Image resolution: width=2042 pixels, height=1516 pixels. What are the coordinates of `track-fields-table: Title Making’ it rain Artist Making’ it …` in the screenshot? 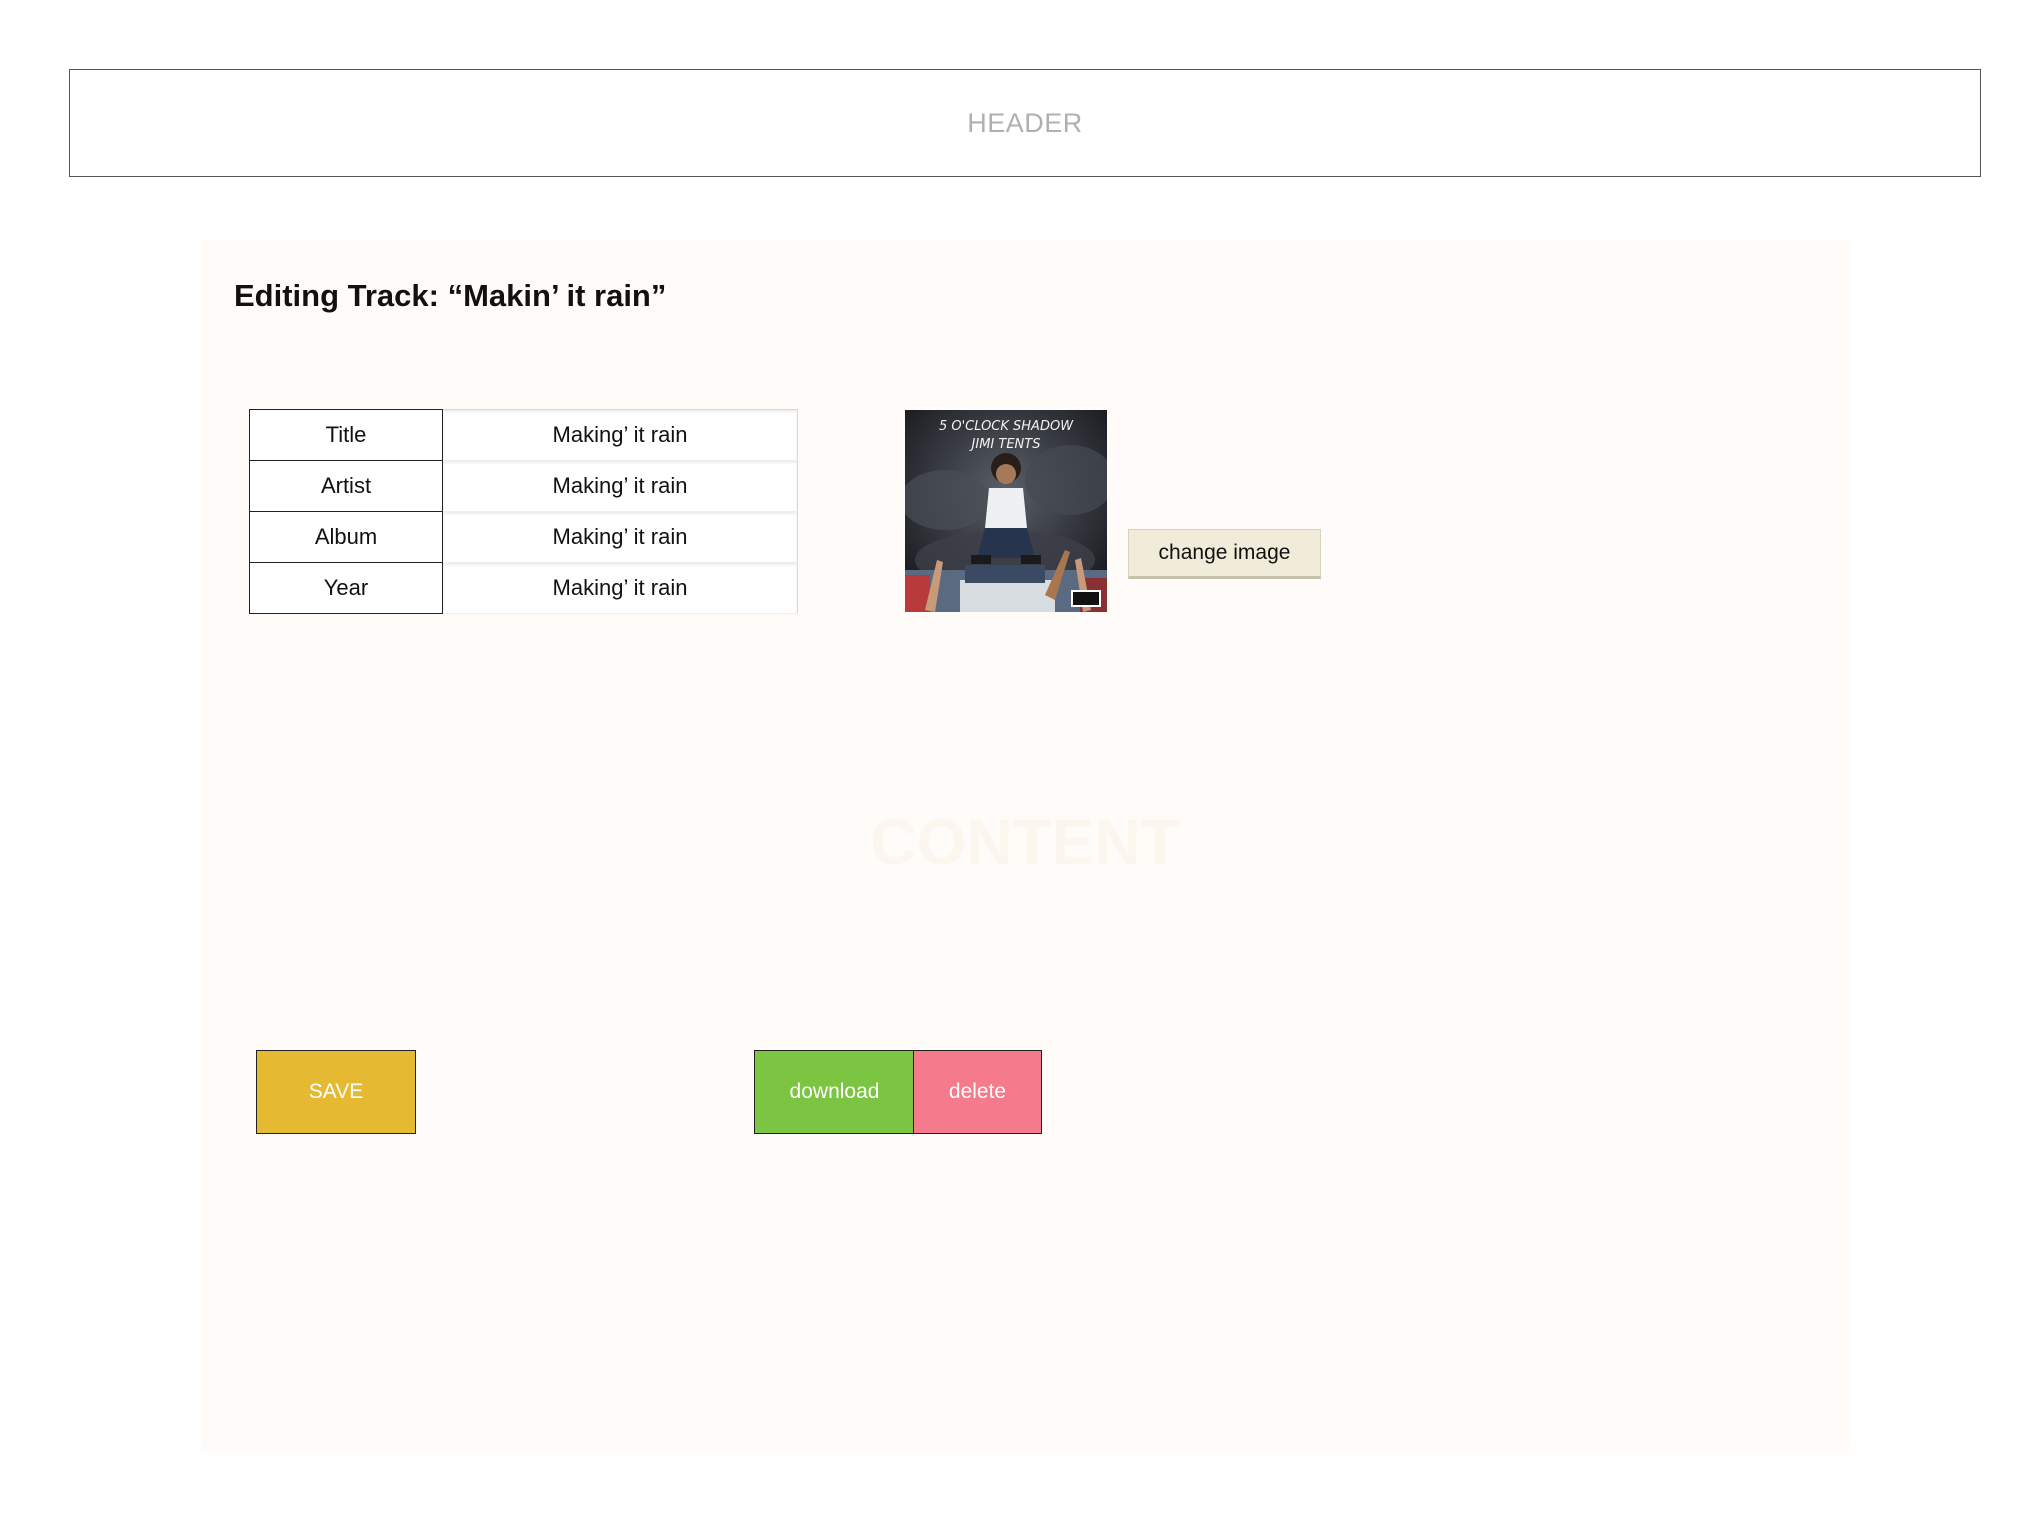 It's located at (523, 511).